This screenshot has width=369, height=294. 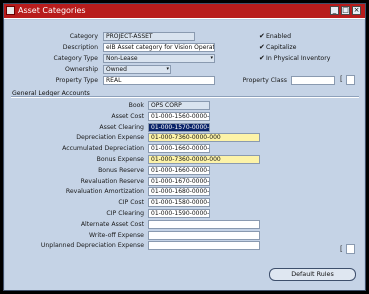 I want to click on gl-row-label: Accumulated Depreciation, so click(x=103, y=149).